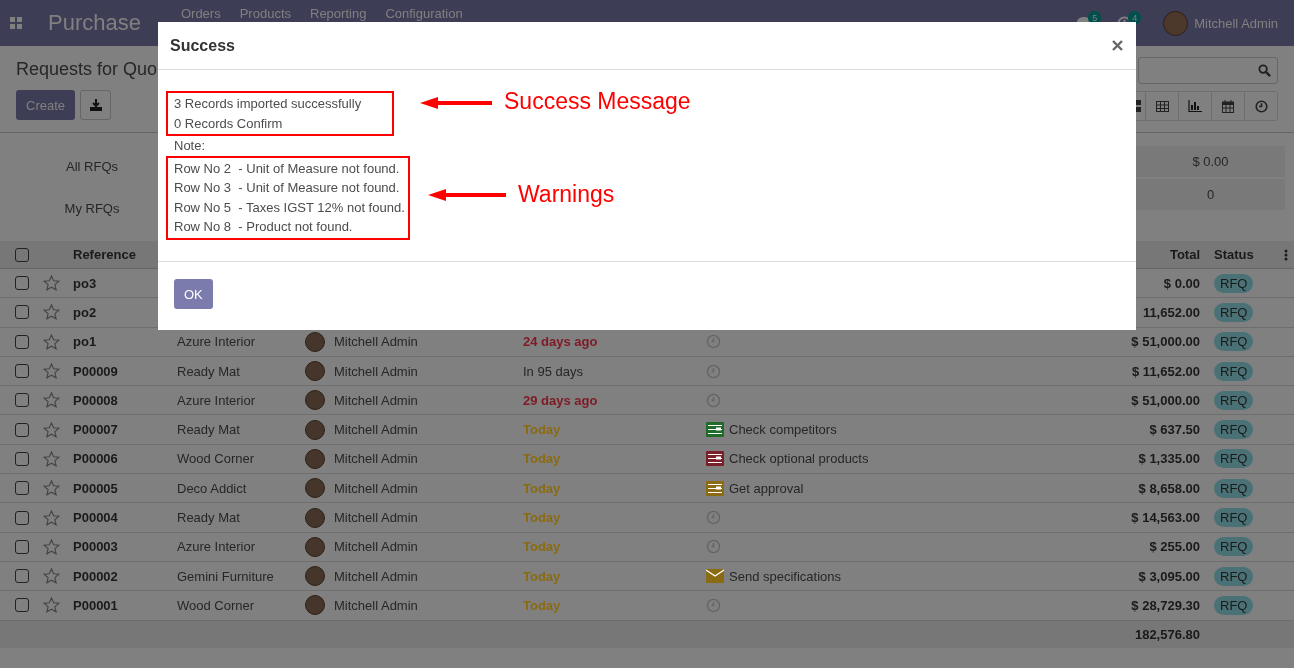 The width and height of the screenshot is (1294, 668). I want to click on reference-cell-text: P00008, so click(95, 400).